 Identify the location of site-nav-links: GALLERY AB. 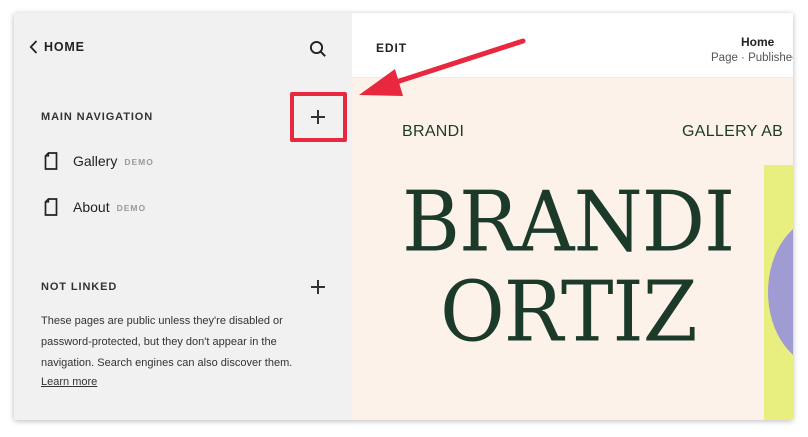
(732, 132).